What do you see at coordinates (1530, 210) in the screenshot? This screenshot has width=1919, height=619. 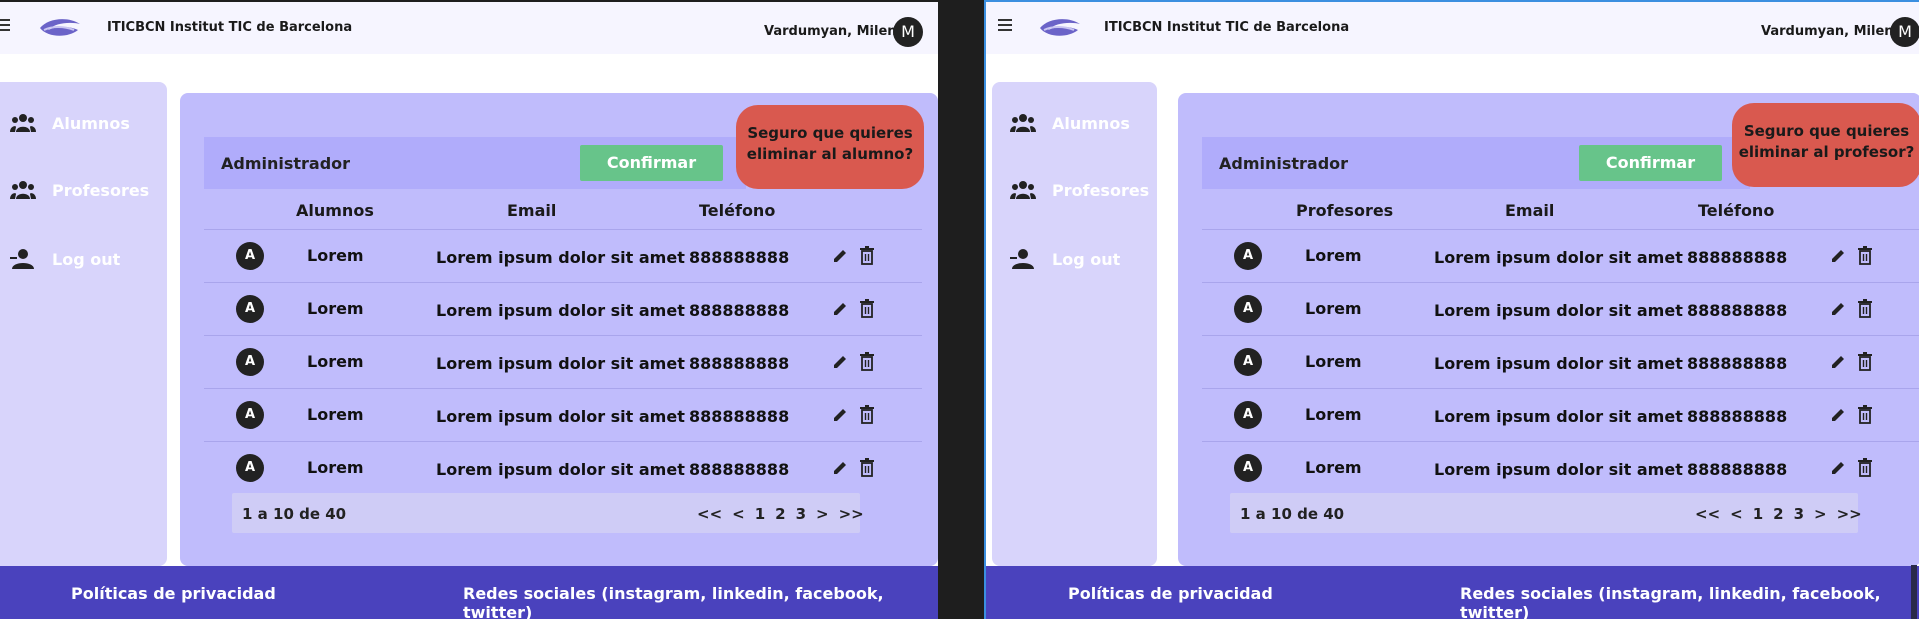 I see `column-header: Email` at bounding box center [1530, 210].